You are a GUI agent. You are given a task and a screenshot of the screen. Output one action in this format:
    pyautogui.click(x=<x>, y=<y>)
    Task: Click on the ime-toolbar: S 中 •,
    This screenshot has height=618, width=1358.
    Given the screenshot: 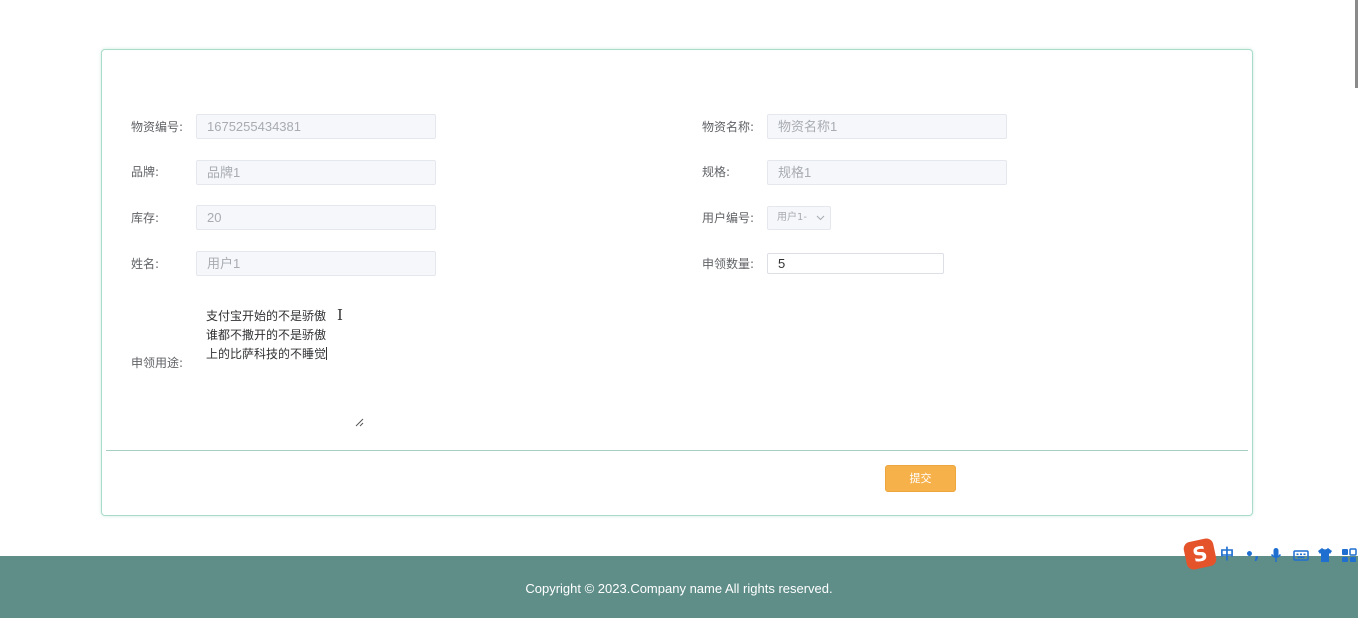 What is the action you would take?
    pyautogui.click(x=1270, y=554)
    